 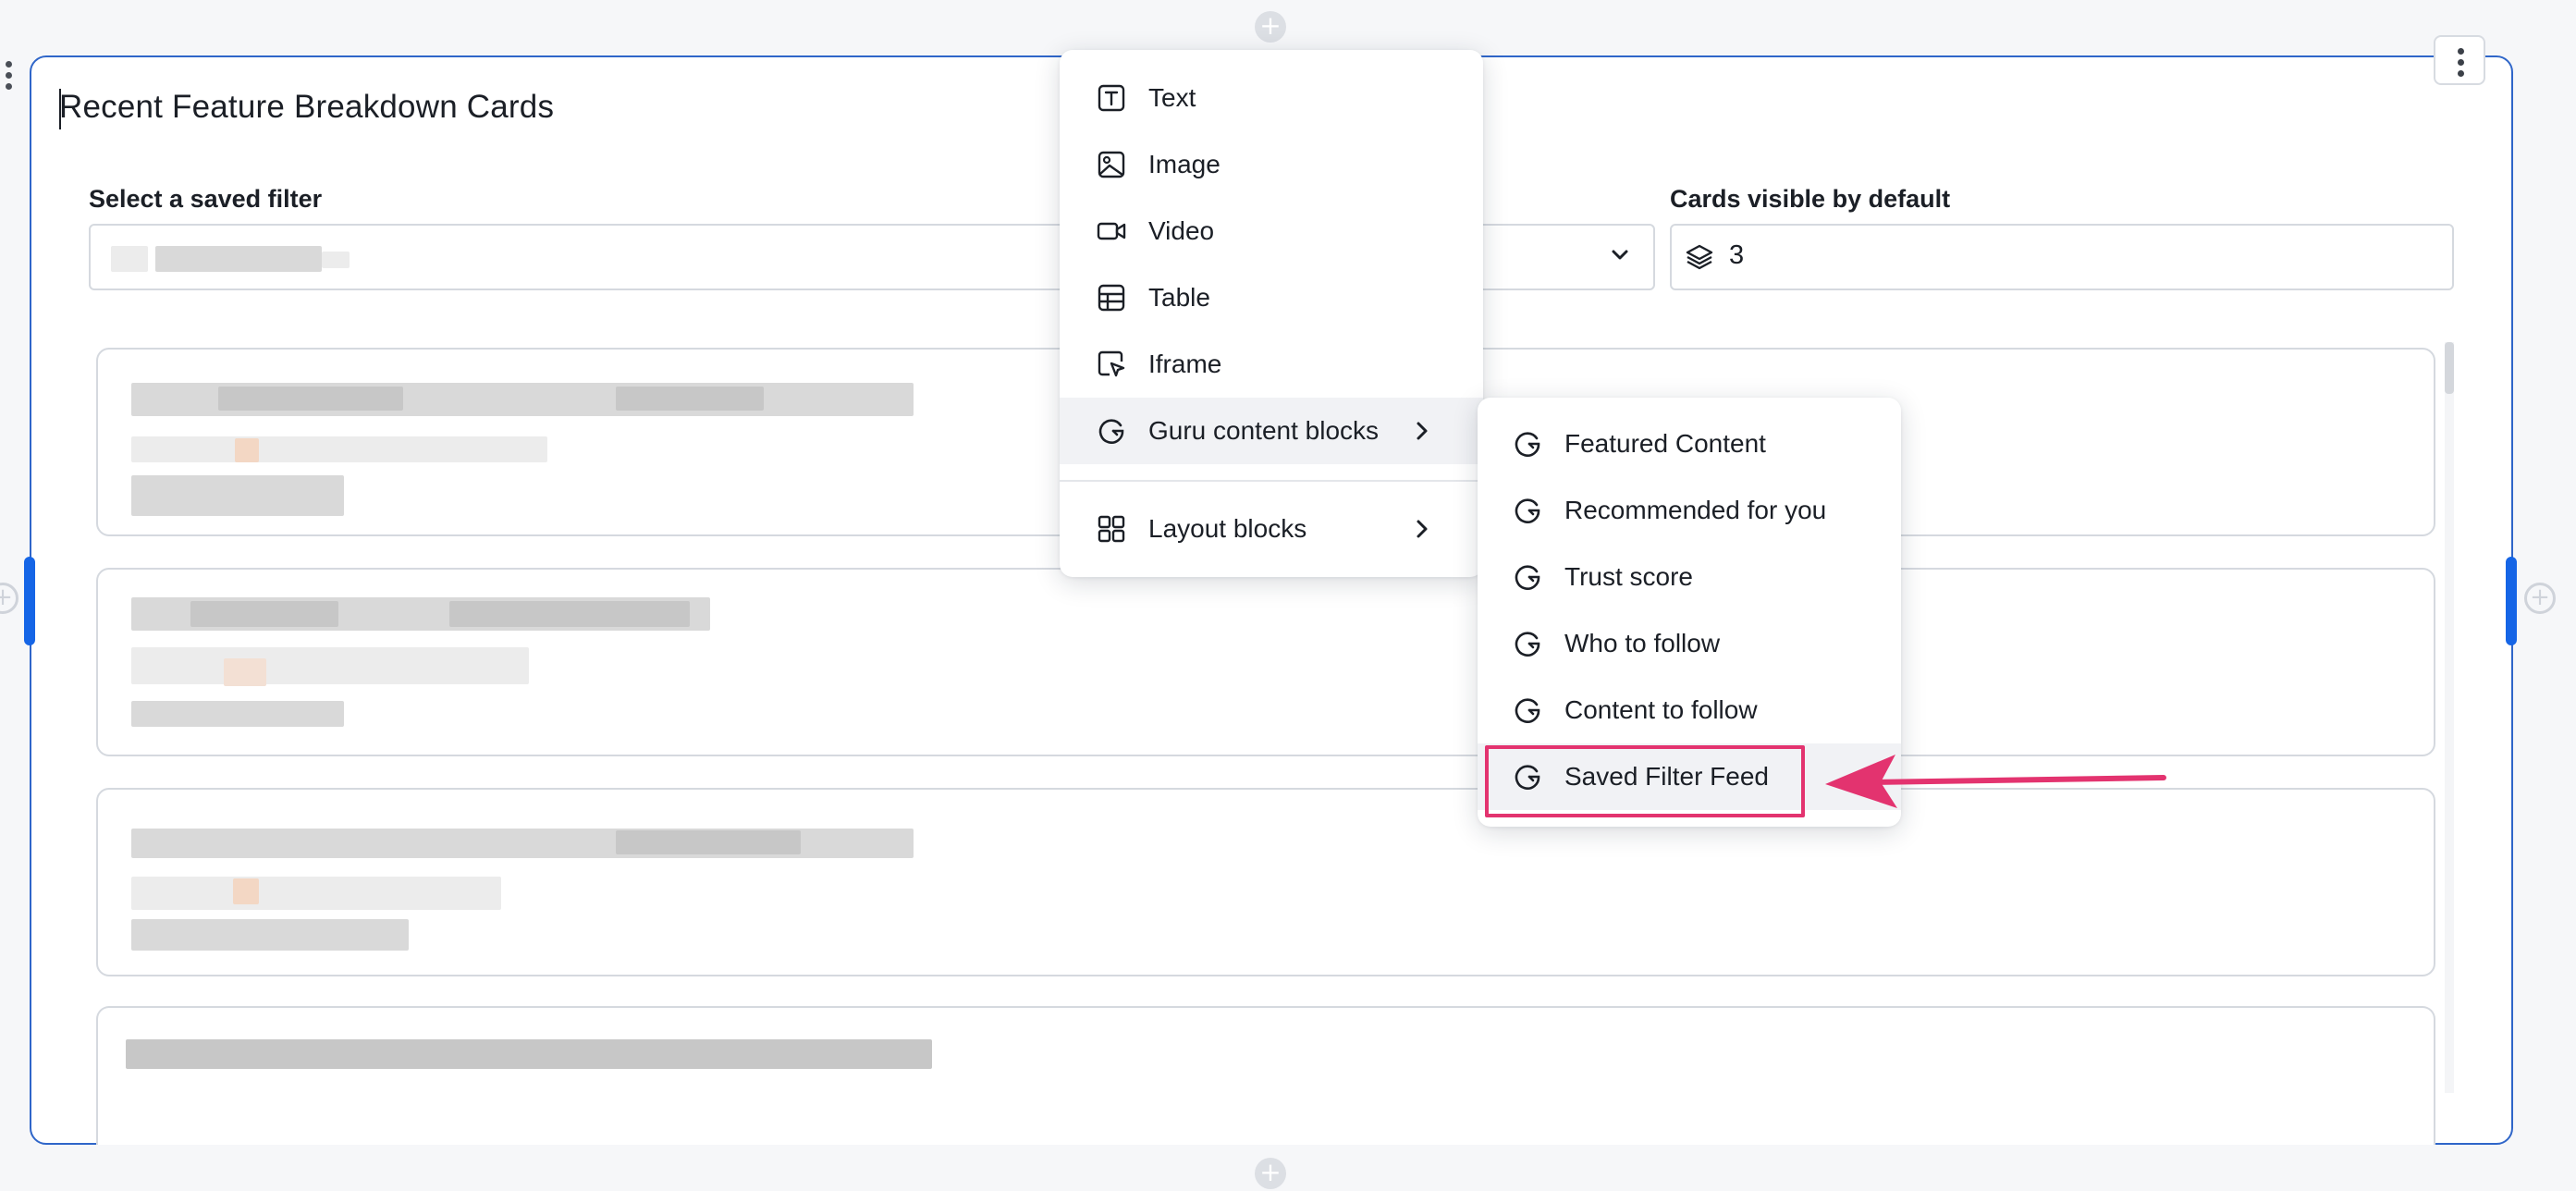 What do you see at coordinates (1995, 781) in the screenshot?
I see `annotation-arrow-icon` at bounding box center [1995, 781].